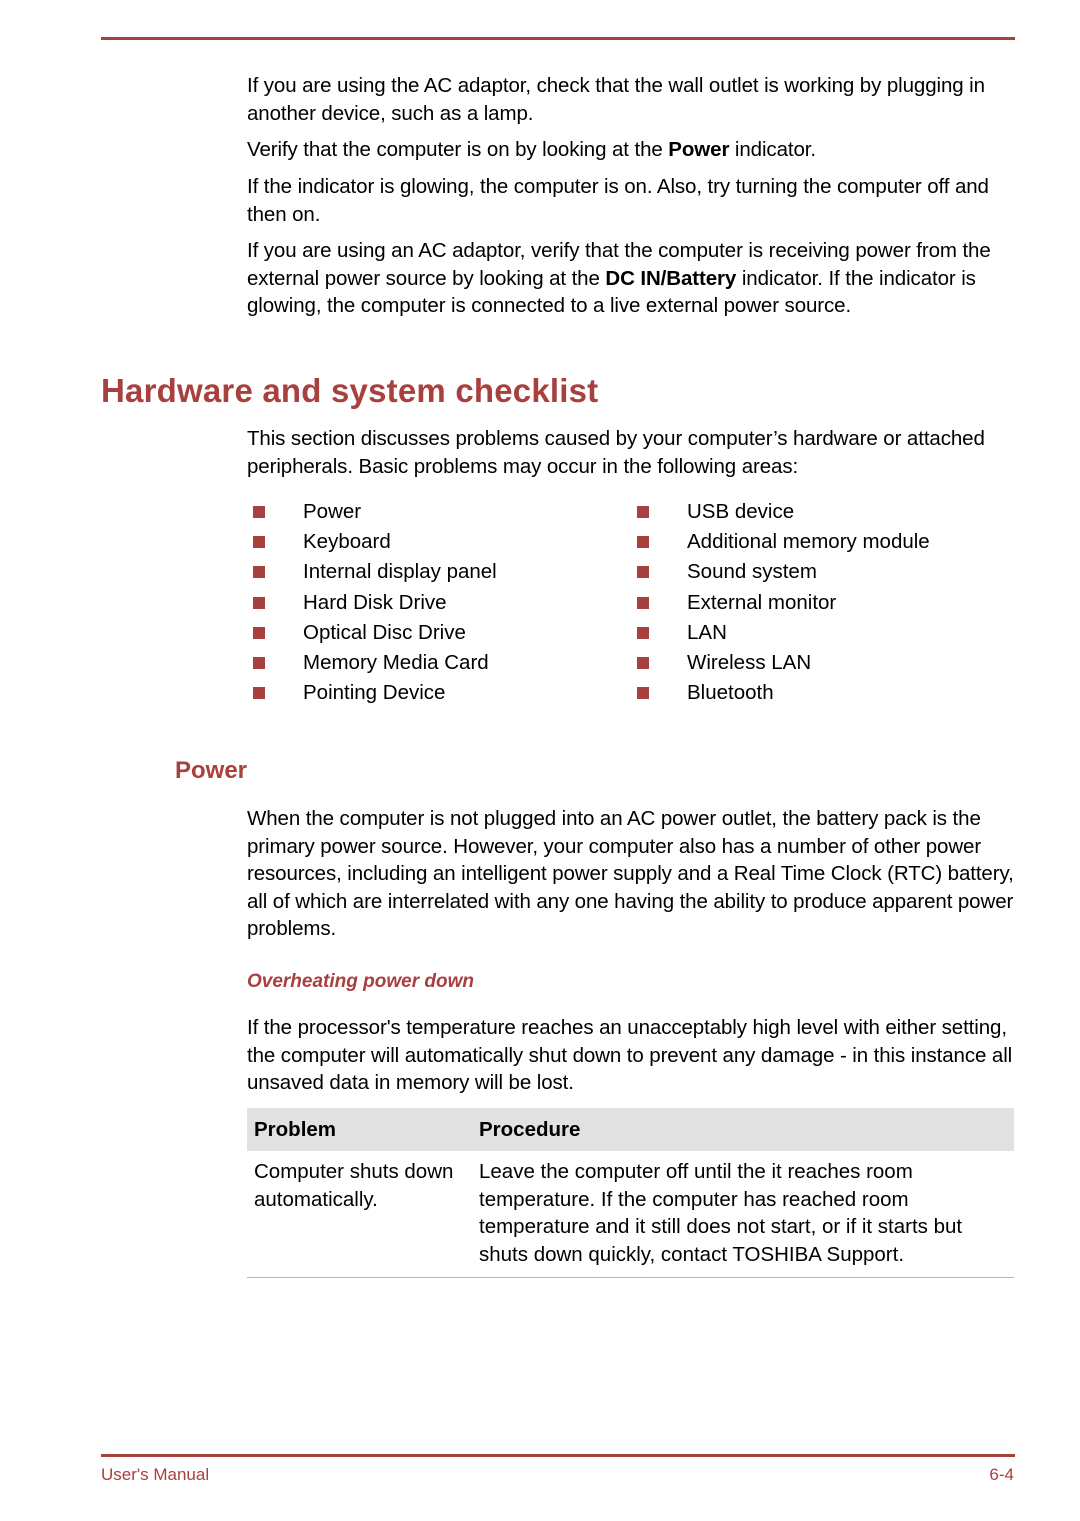 This screenshot has width=1080, height=1521. I want to click on checklist-item: Internal display panel, so click(375, 573).